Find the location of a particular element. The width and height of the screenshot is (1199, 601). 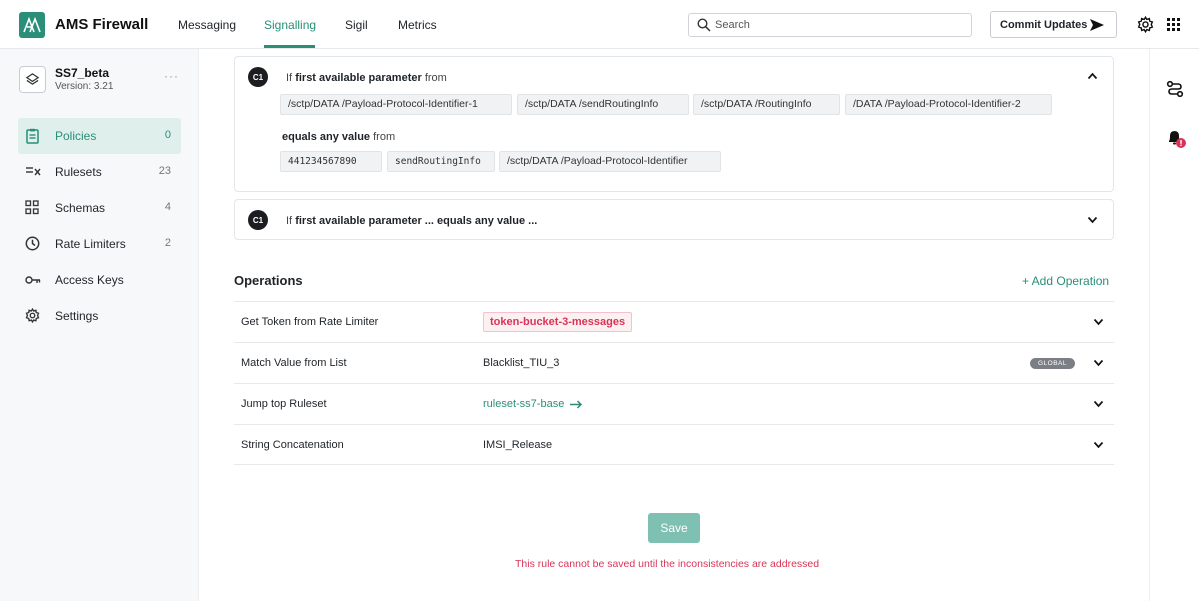

notification-bell-icon is located at coordinates (1176, 139).